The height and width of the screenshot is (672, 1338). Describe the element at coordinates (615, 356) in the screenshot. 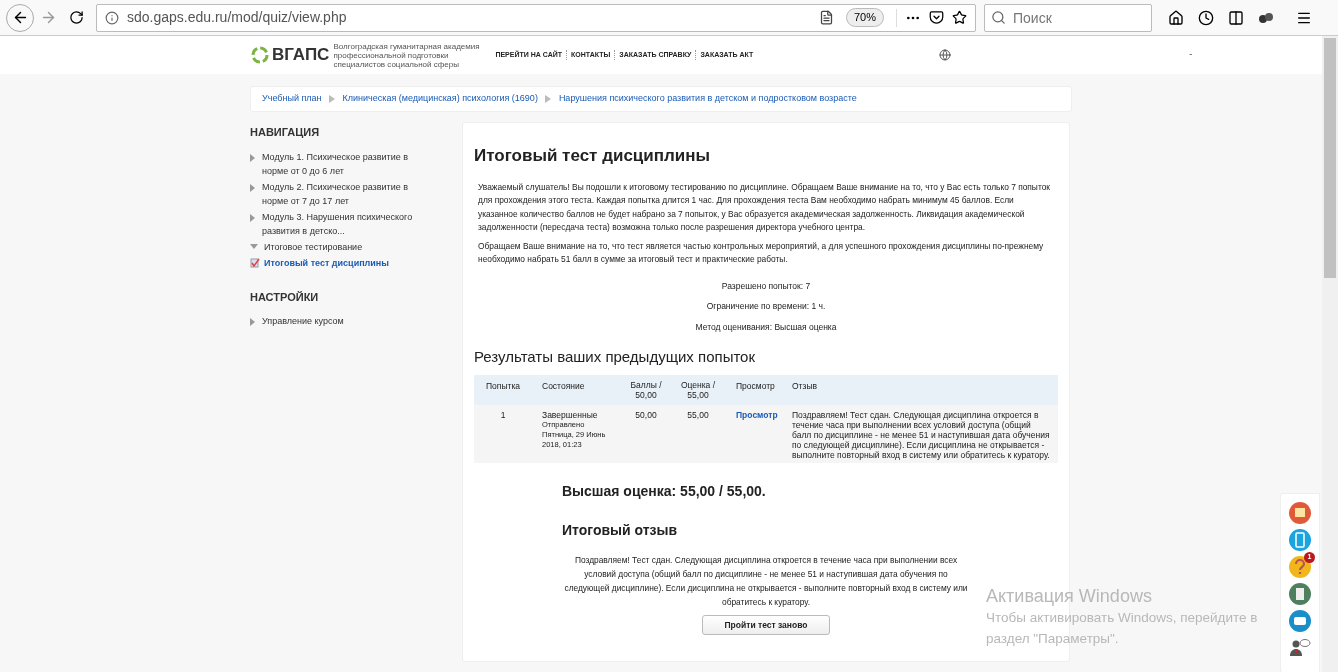

I see `results-heading: Результаты ваших предыдущих попыток` at that location.